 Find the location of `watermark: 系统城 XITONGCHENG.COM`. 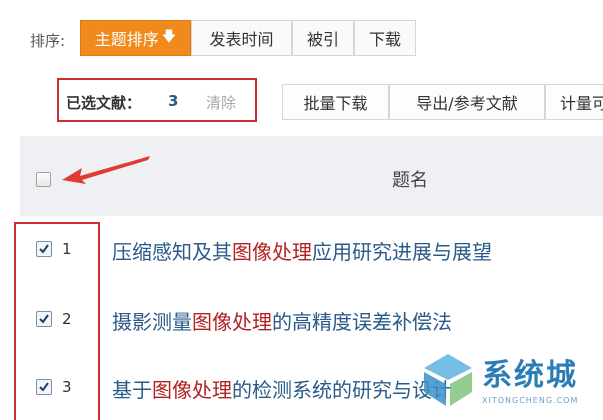

watermark: 系统城 XITONGCHENG.COM is located at coordinates (510, 382).